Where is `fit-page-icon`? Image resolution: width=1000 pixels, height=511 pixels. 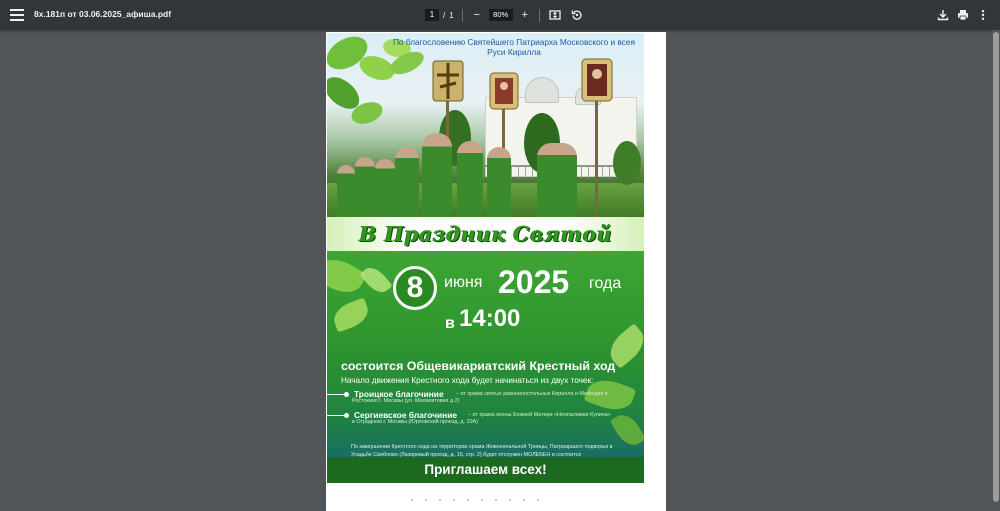
fit-page-icon is located at coordinates (555, 15).